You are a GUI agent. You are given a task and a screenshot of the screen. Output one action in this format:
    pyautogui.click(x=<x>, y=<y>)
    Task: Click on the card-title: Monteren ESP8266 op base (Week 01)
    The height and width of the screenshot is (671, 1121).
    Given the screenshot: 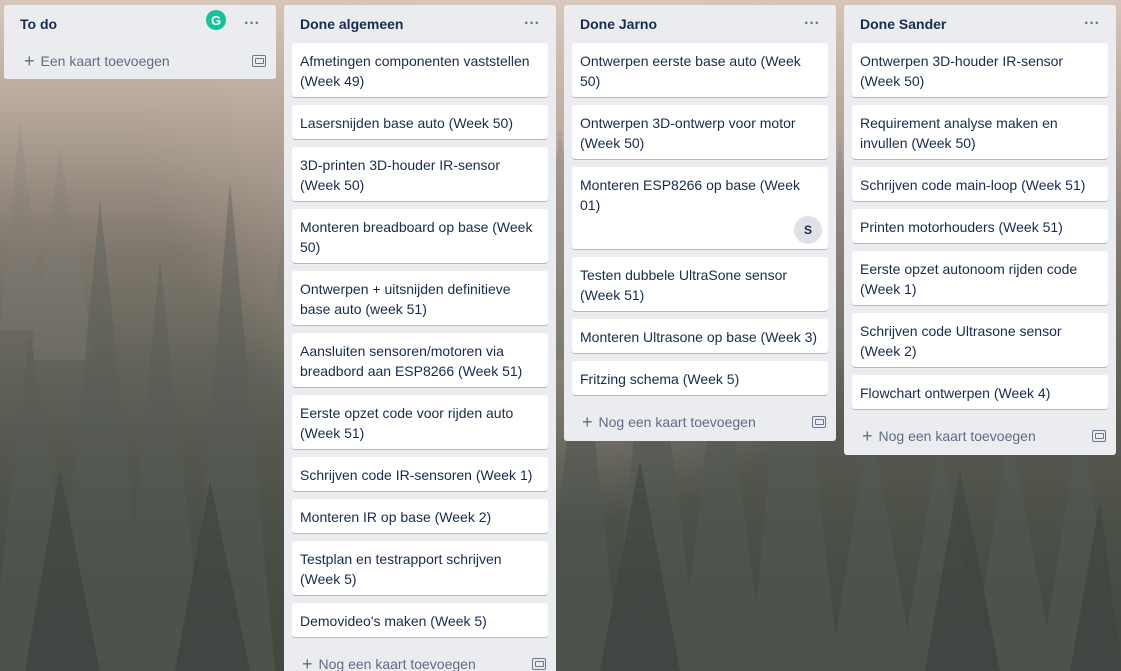 What is the action you would take?
    pyautogui.click(x=690, y=195)
    